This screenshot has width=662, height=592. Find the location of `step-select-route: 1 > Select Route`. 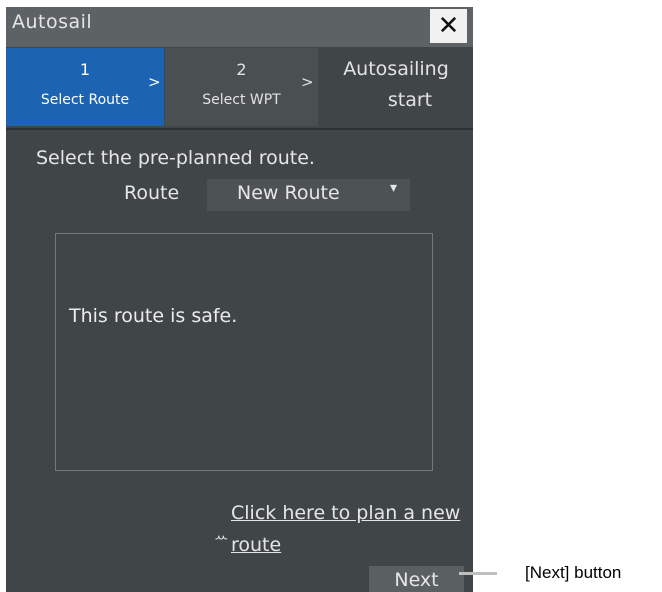

step-select-route: 1 > Select Route is located at coordinates (85, 87).